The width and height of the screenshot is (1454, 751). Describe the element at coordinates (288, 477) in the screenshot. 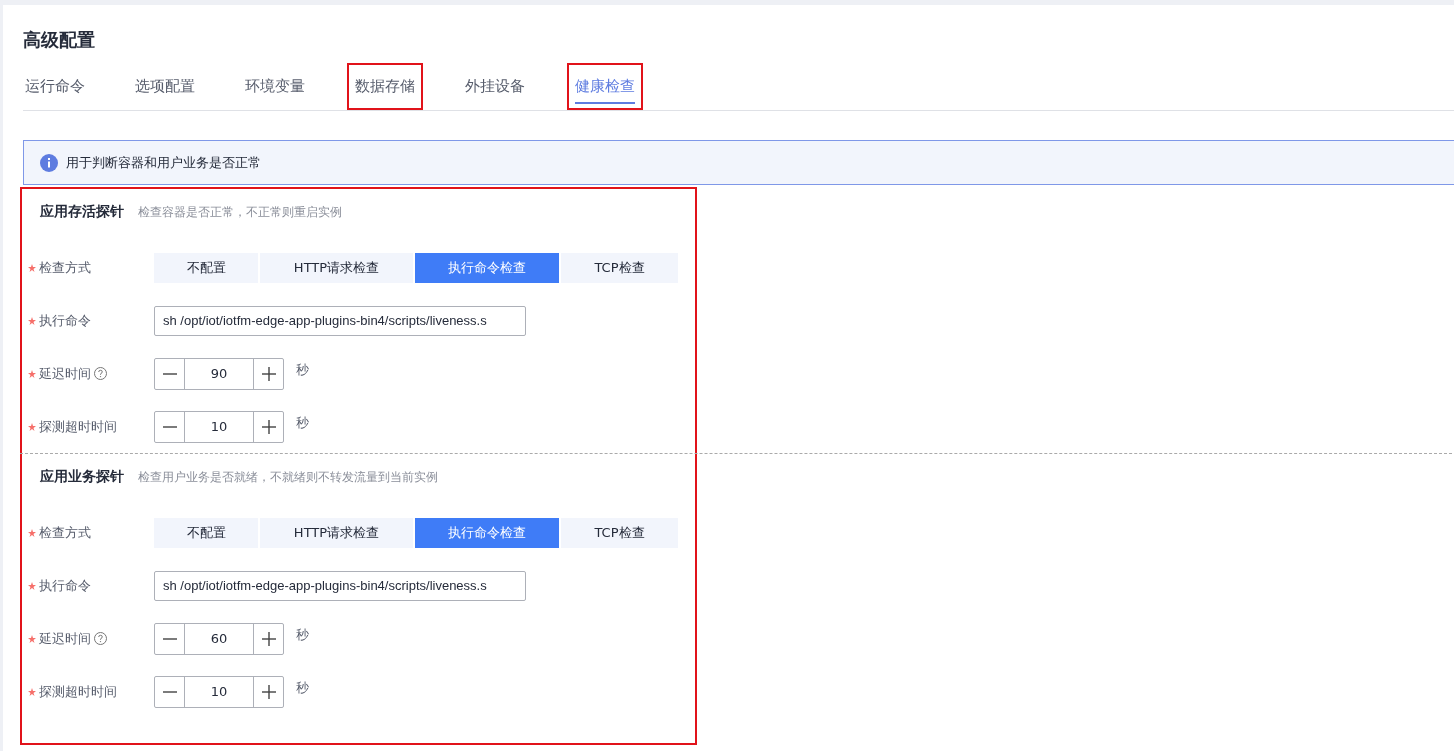

I see `probe-description: 检查用户业务是否就绪，不就绪则不转发流量到当前实例` at that location.